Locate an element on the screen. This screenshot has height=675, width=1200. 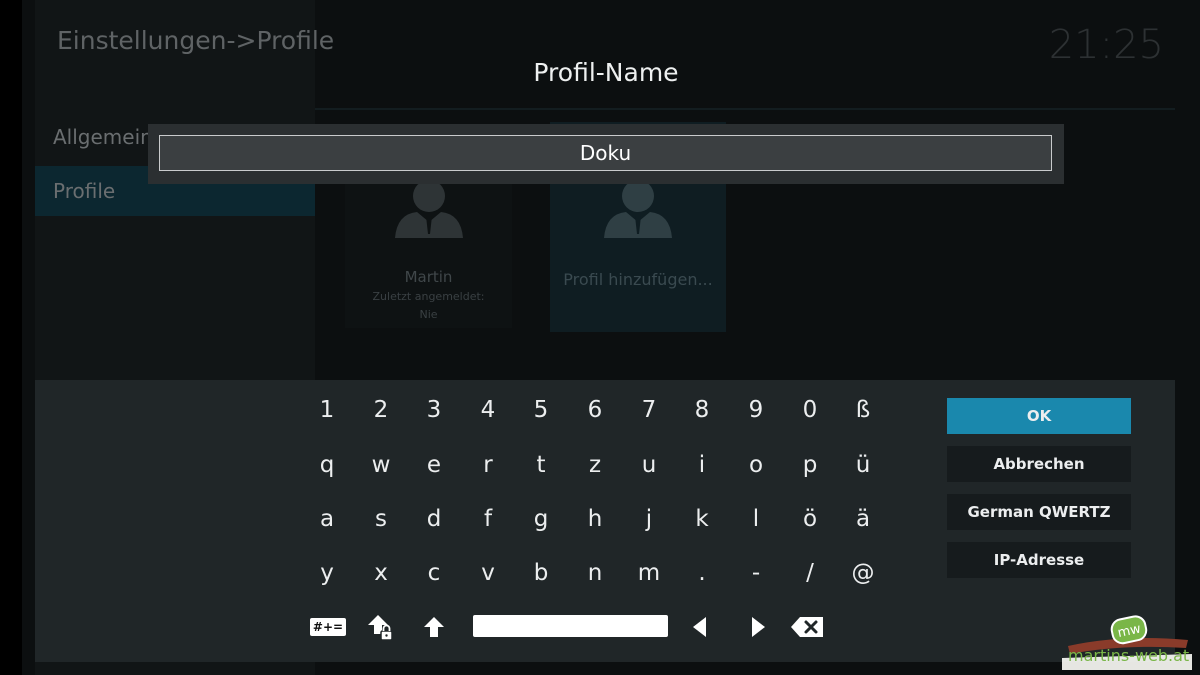
cursor-left-key is located at coordinates (700, 627).